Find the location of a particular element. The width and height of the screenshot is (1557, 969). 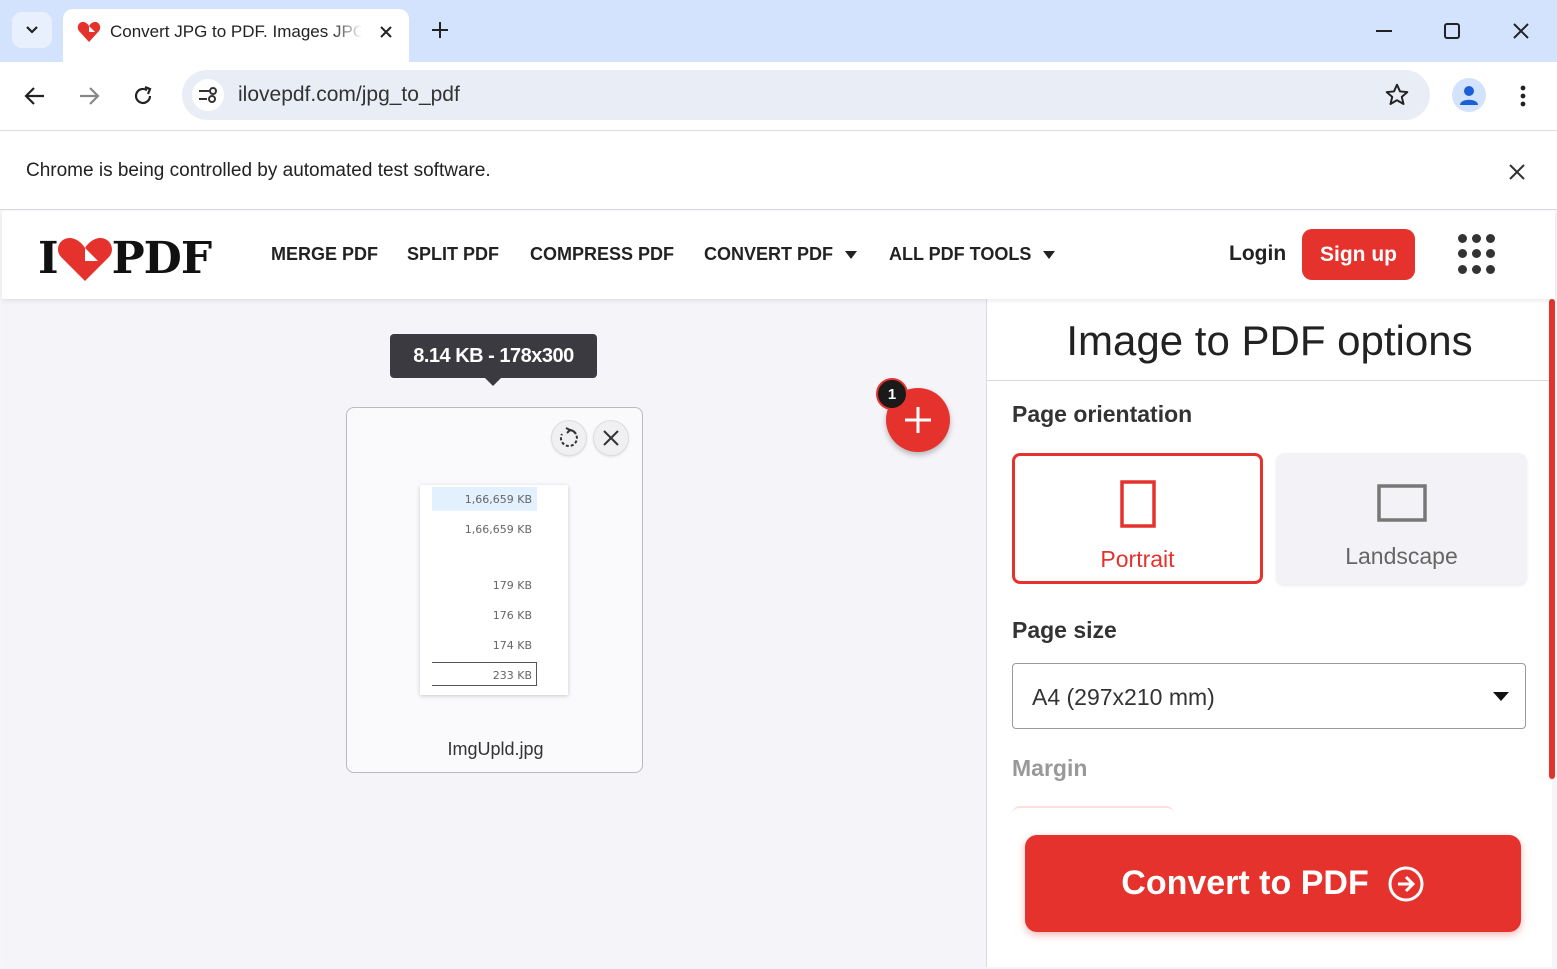

back-button is located at coordinates (35, 96).